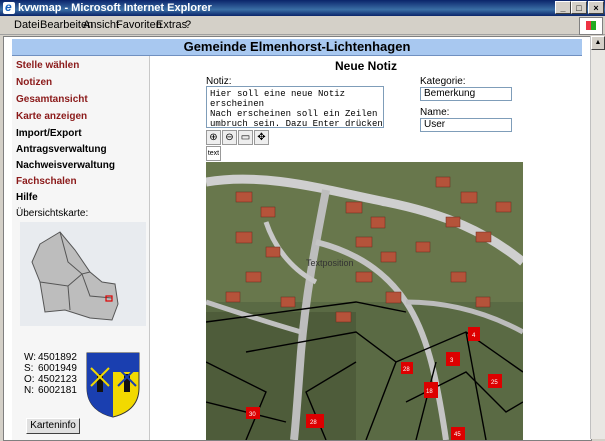 This screenshot has width=605, height=441. I want to click on coord-s-value: 6001949, so click(57, 368).